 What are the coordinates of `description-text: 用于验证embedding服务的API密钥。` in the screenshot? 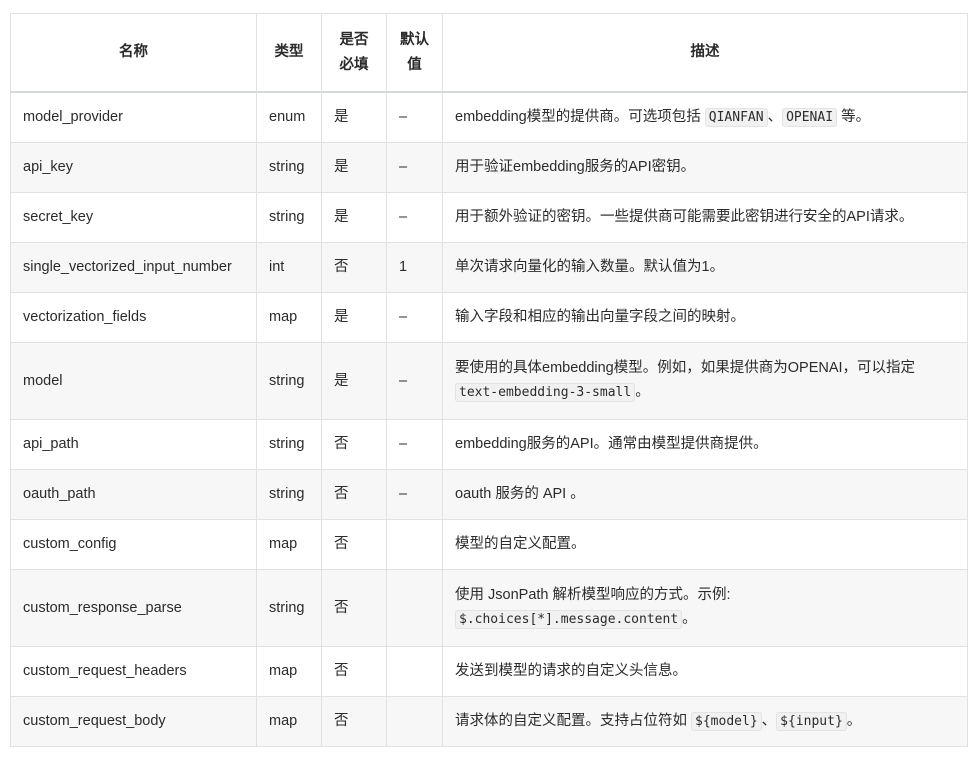 It's located at (575, 167).